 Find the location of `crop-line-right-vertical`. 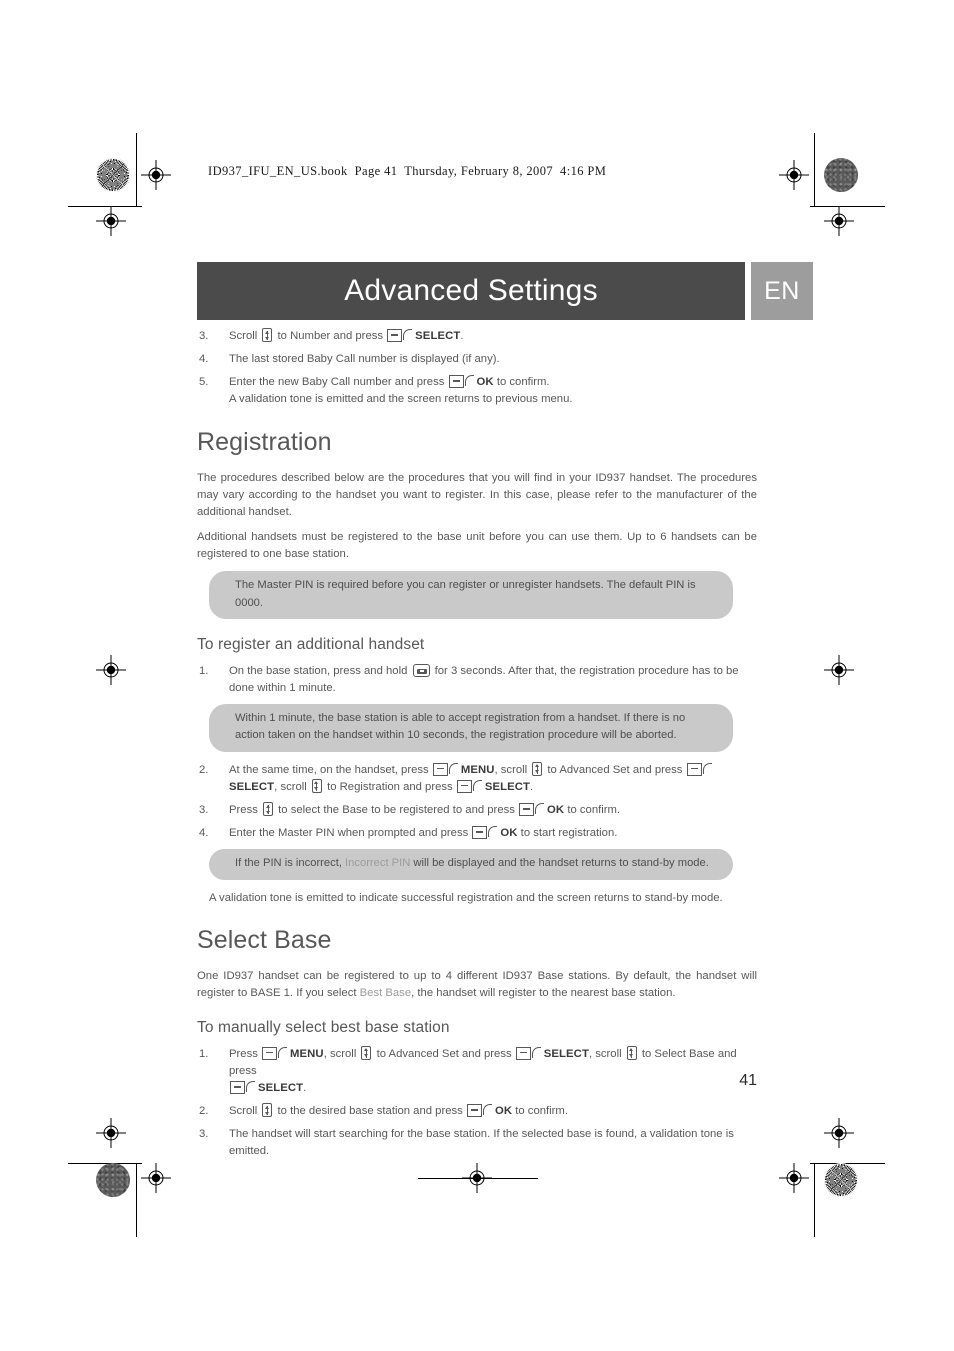

crop-line-right-vertical is located at coordinates (814, 170).